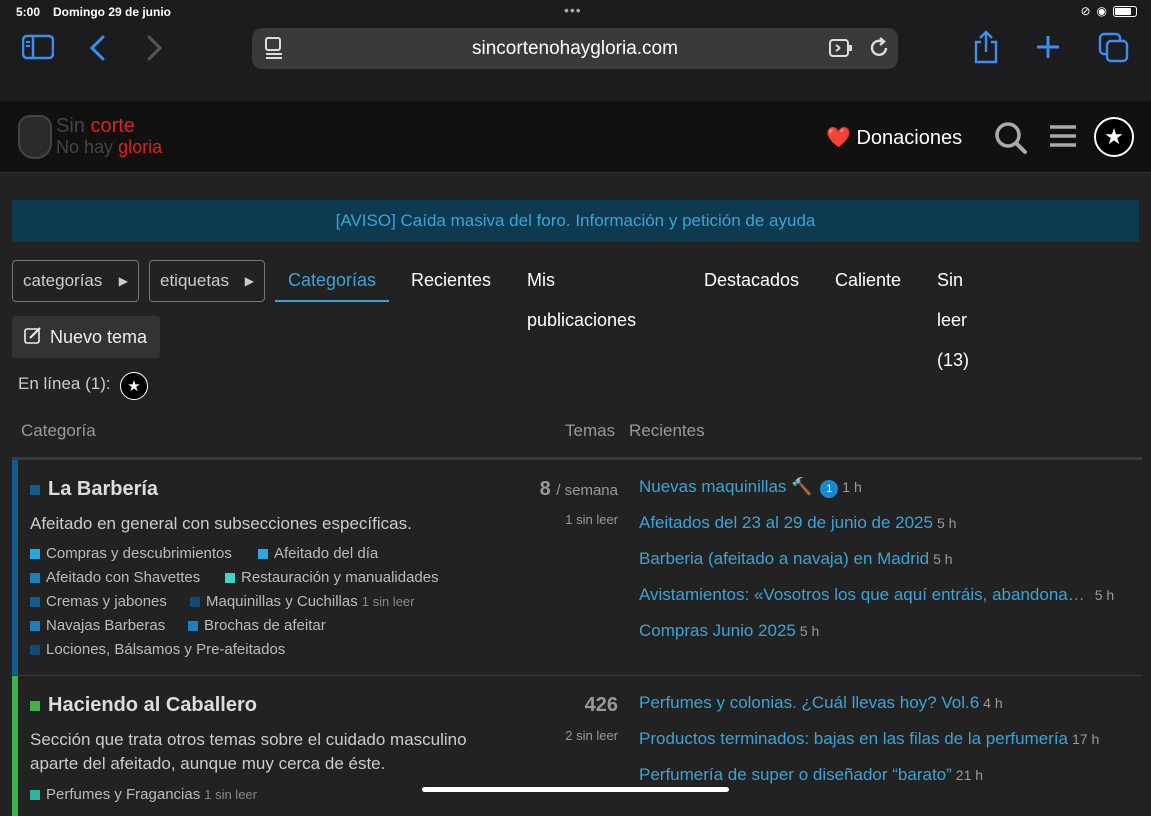  Describe the element at coordinates (1114, 50) in the screenshot. I see `tabs-overview-icon` at that location.